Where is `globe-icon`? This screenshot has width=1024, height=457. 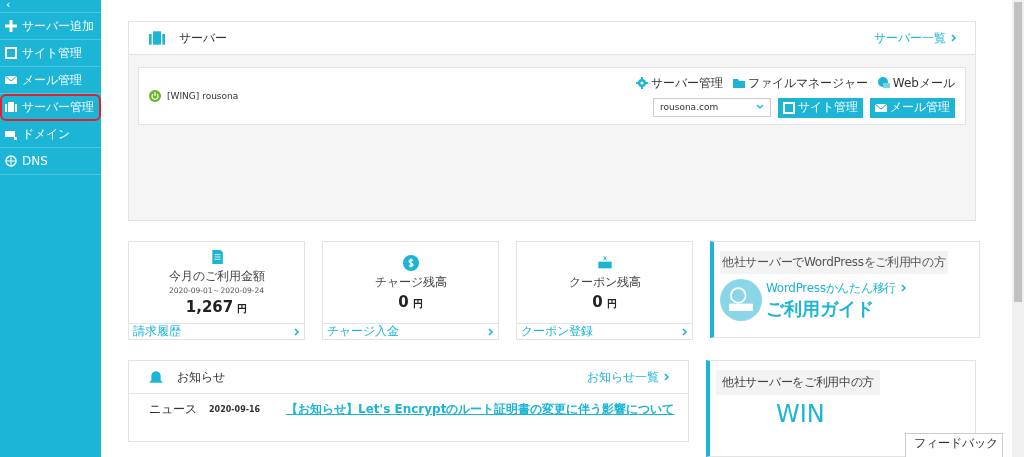
globe-icon is located at coordinates (11, 161).